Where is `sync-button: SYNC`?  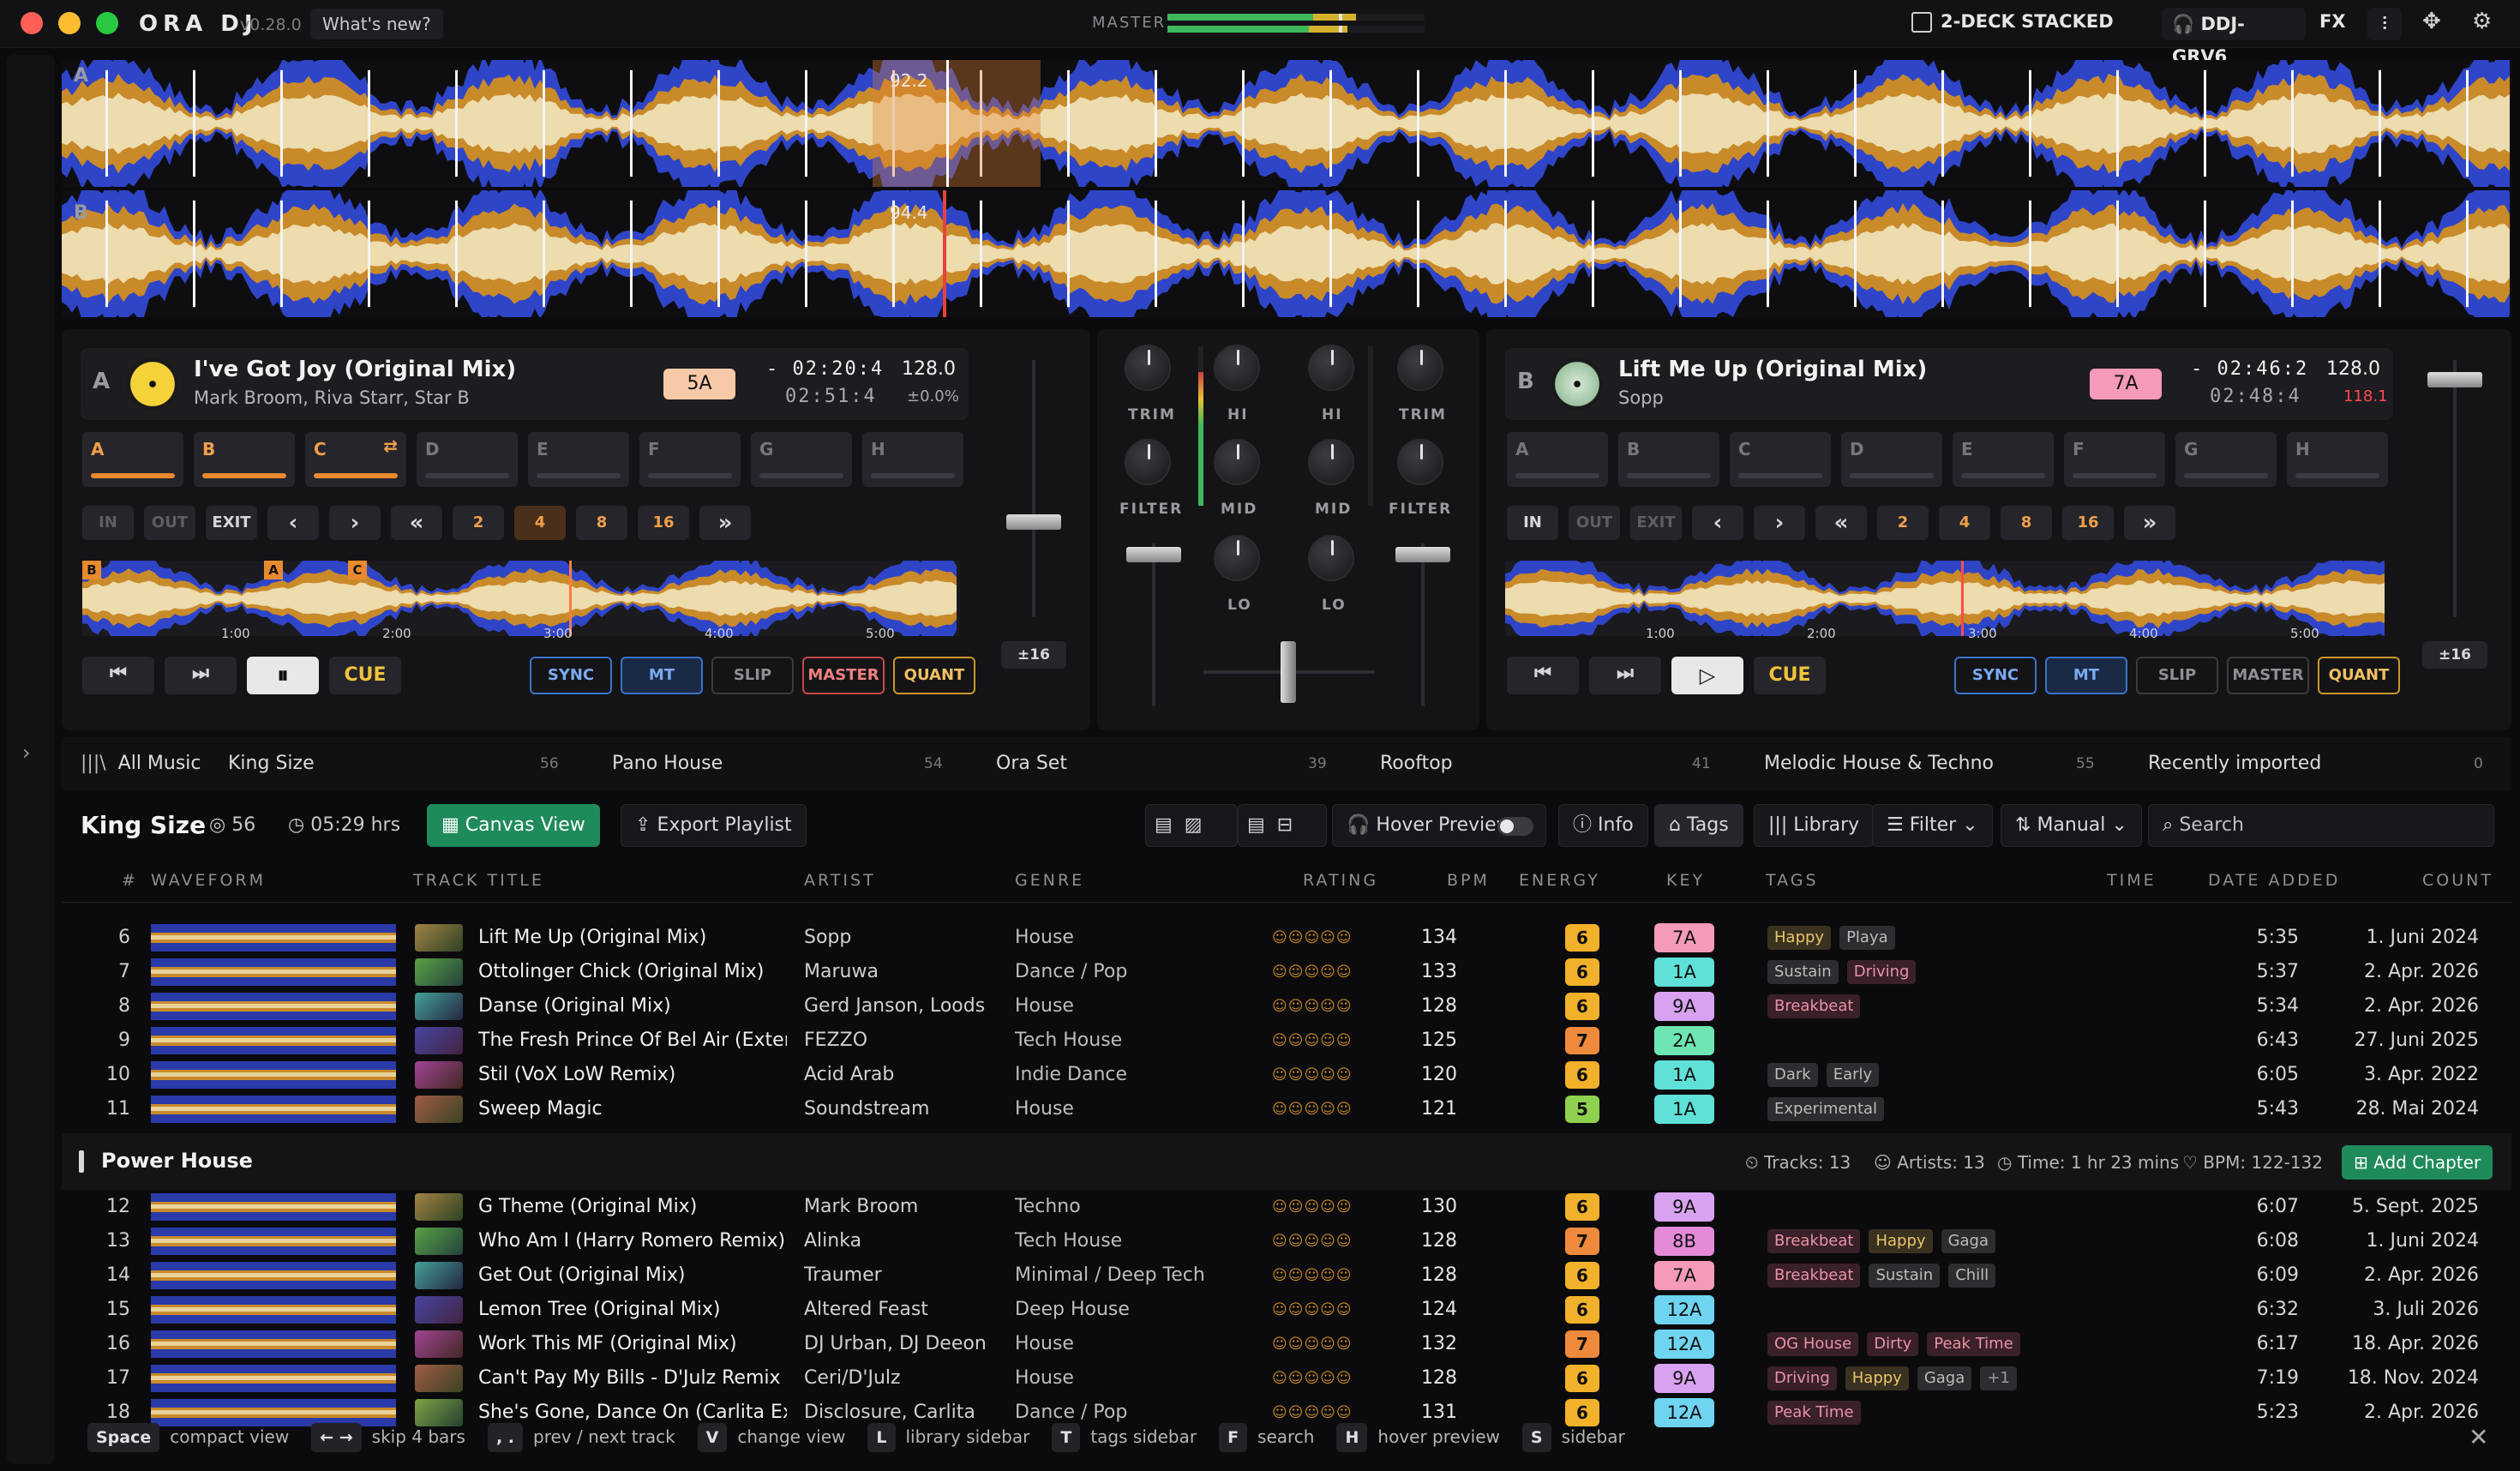 sync-button: SYNC is located at coordinates (1995, 675).